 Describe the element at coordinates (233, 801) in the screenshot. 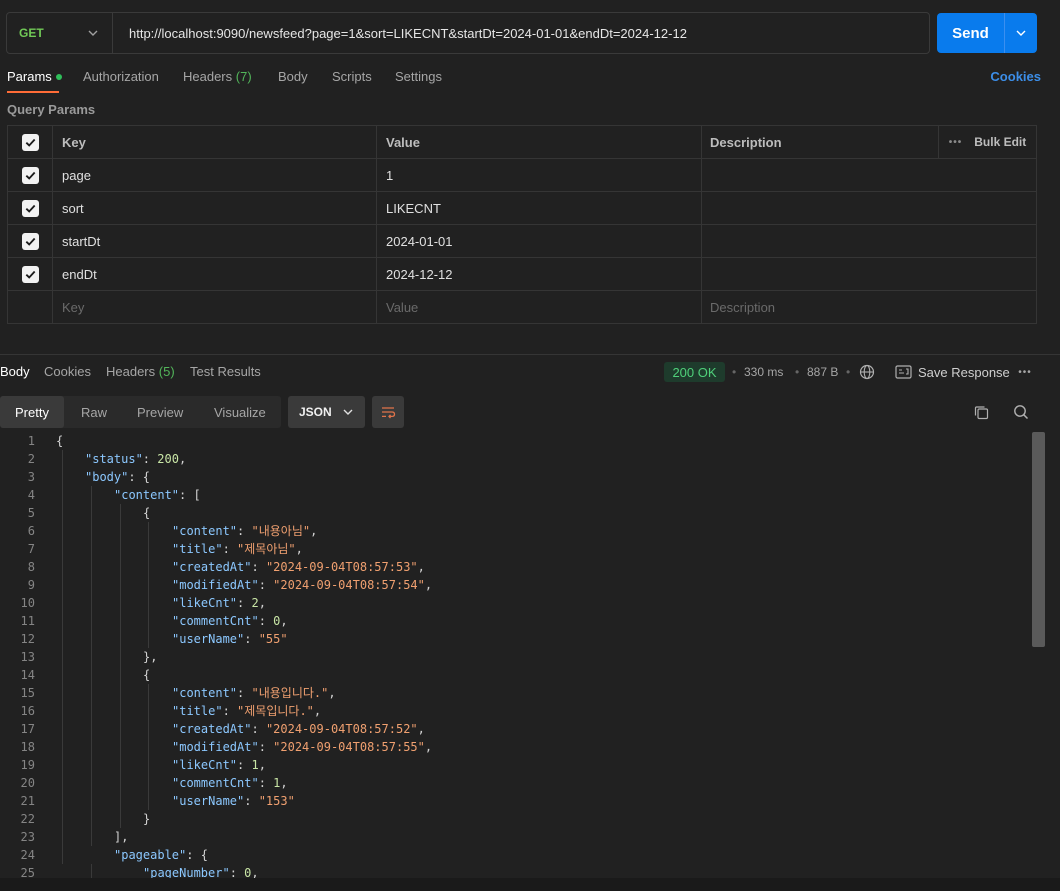

I see `code-text: "userName": "153"` at that location.